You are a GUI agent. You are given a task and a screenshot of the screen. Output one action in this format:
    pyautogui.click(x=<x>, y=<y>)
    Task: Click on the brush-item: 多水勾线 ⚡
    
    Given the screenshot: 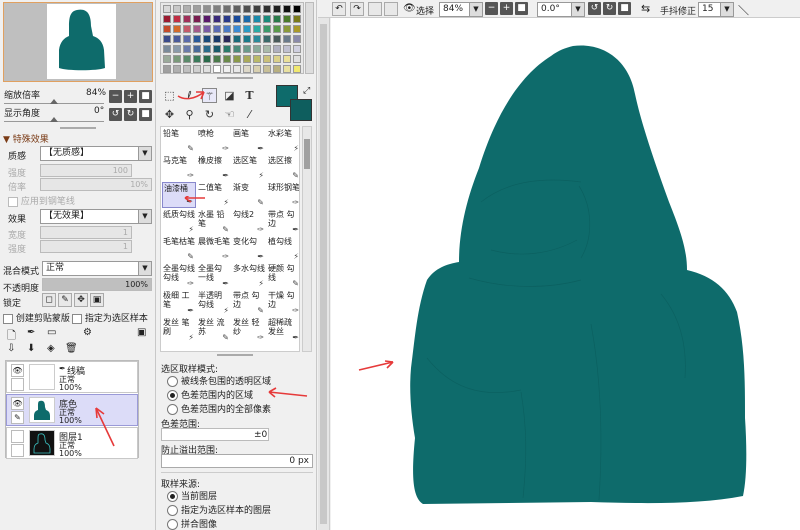 What is the action you would take?
    pyautogui.click(x=249, y=276)
    